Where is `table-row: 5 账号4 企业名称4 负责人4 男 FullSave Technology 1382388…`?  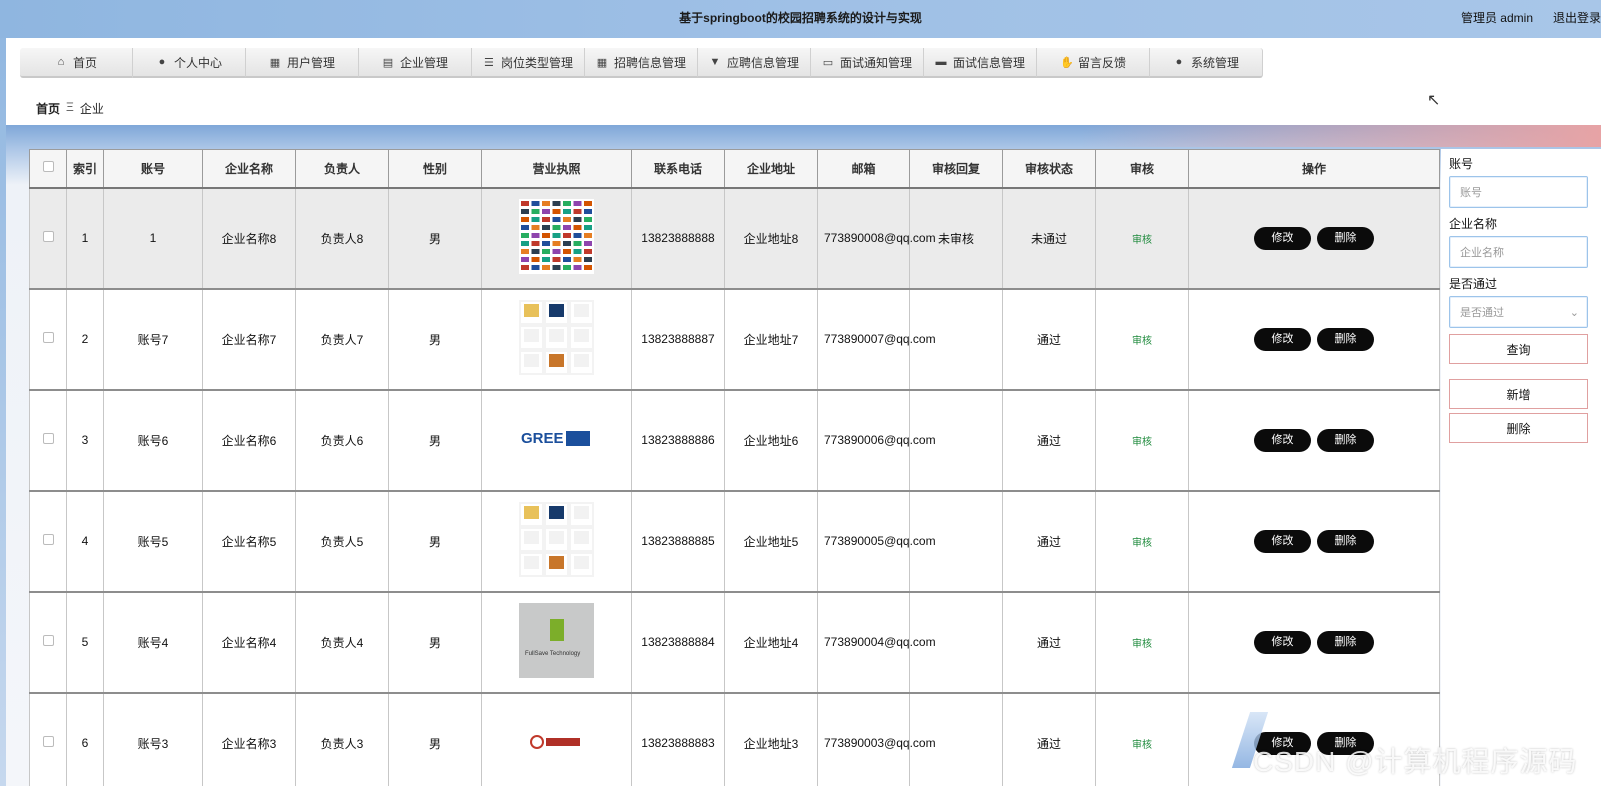
table-row: 5 账号4 企业名称4 负责人4 男 FullSave Technology 1382388… is located at coordinates (734, 642).